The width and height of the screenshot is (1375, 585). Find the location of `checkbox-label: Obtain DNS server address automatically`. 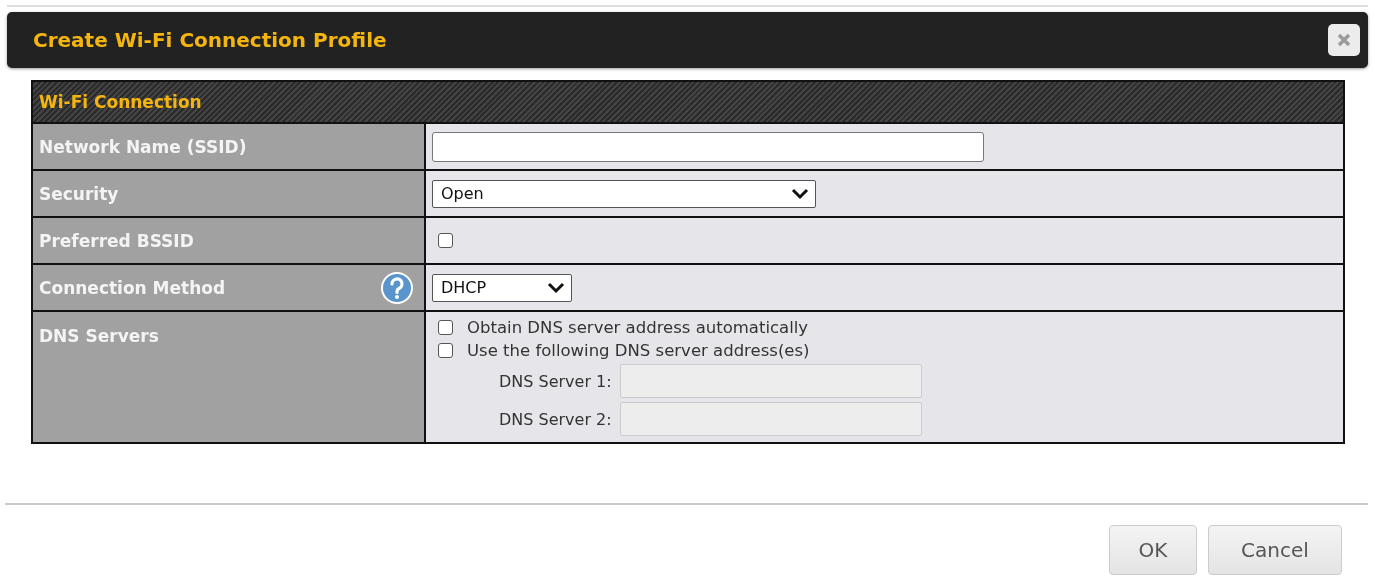

checkbox-label: Obtain DNS server address automatically is located at coordinates (638, 327).